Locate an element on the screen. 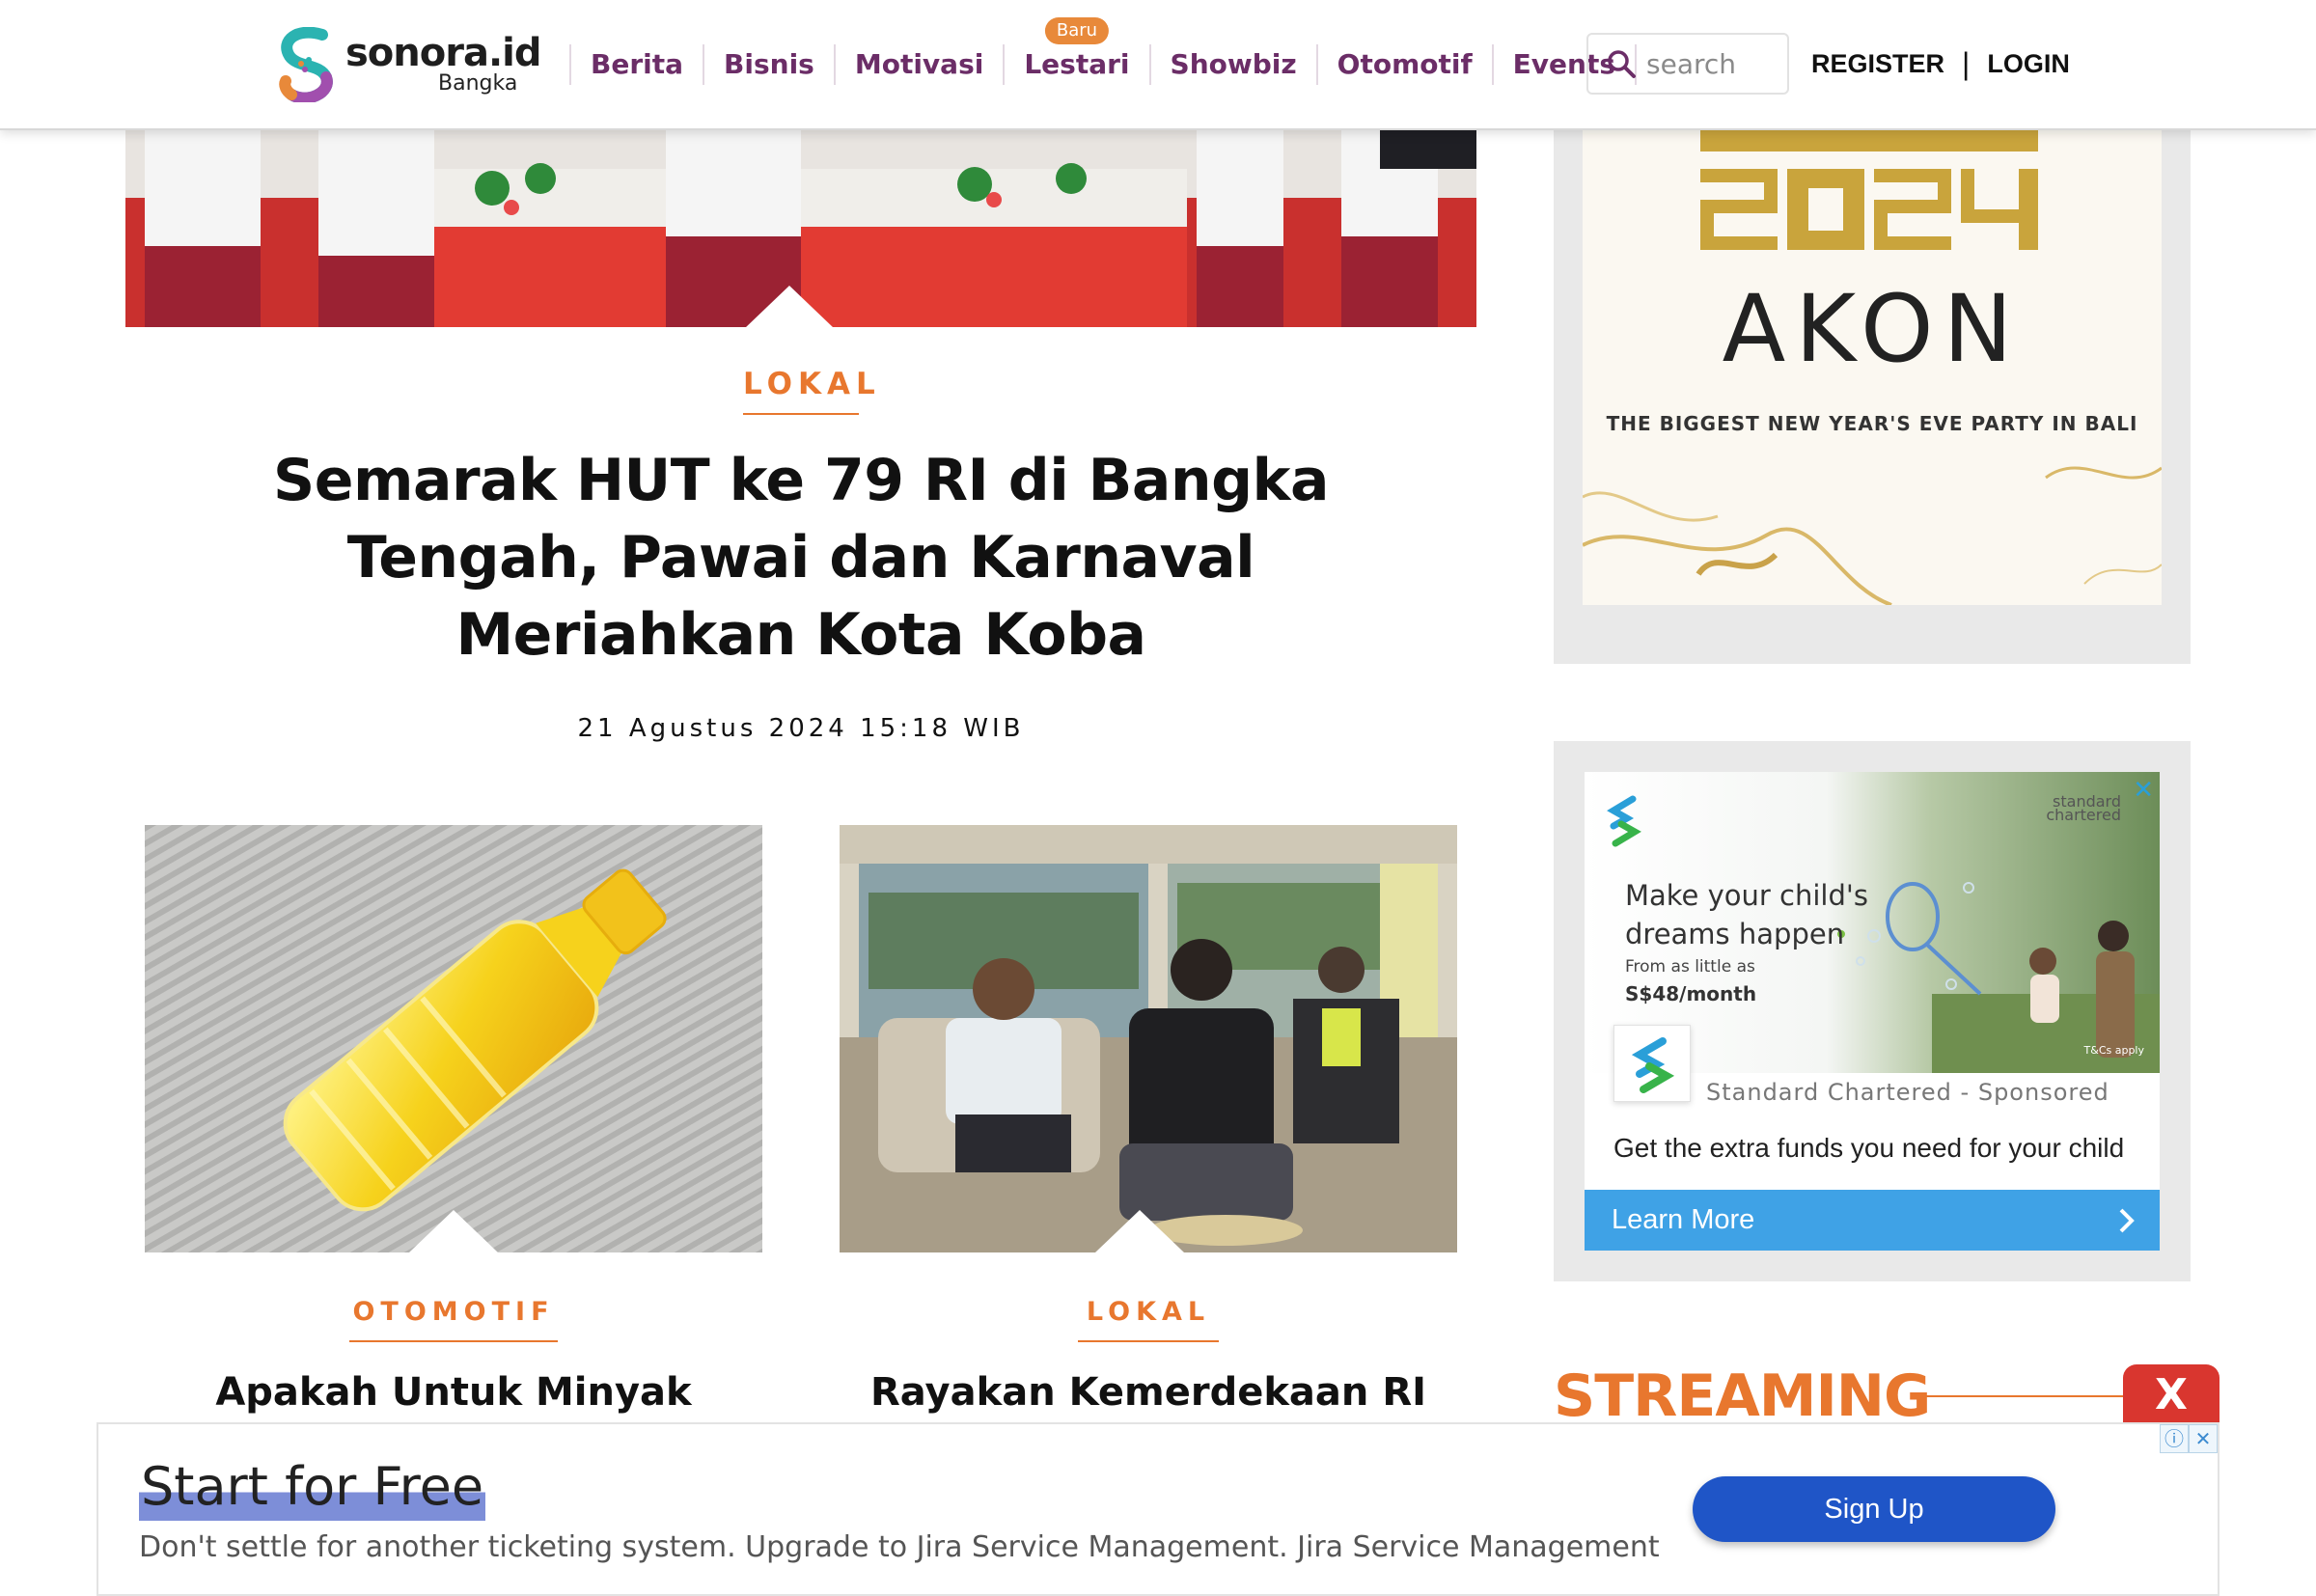 The image size is (2316, 1596). card-title: Rayakan Kemerdekaan RI is located at coordinates (1148, 1393).